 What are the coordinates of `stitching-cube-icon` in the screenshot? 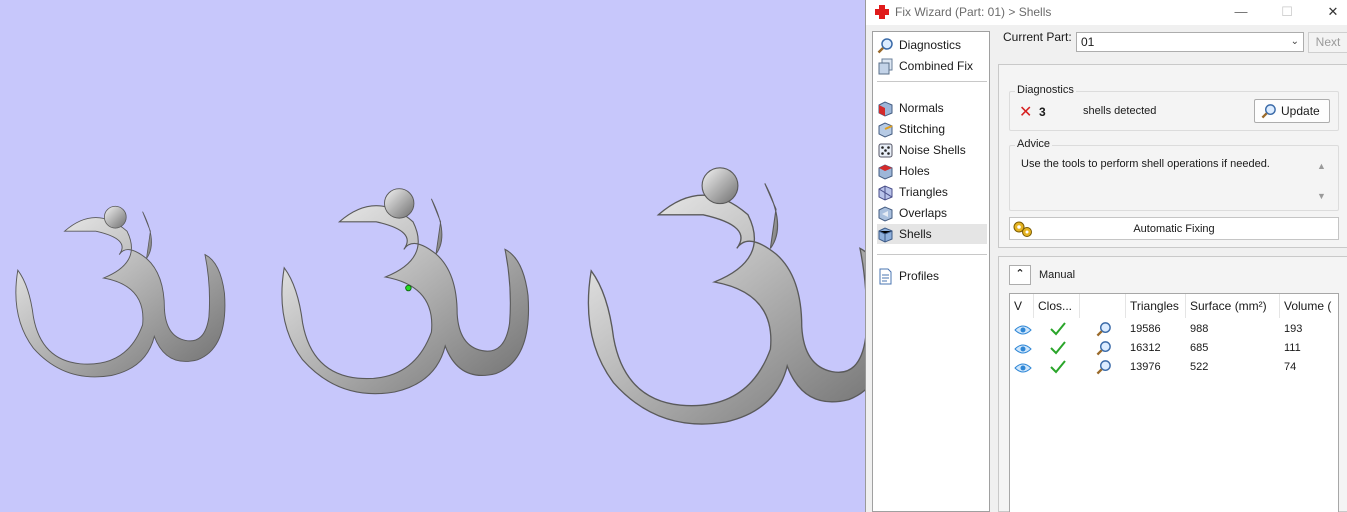 It's located at (885, 129).